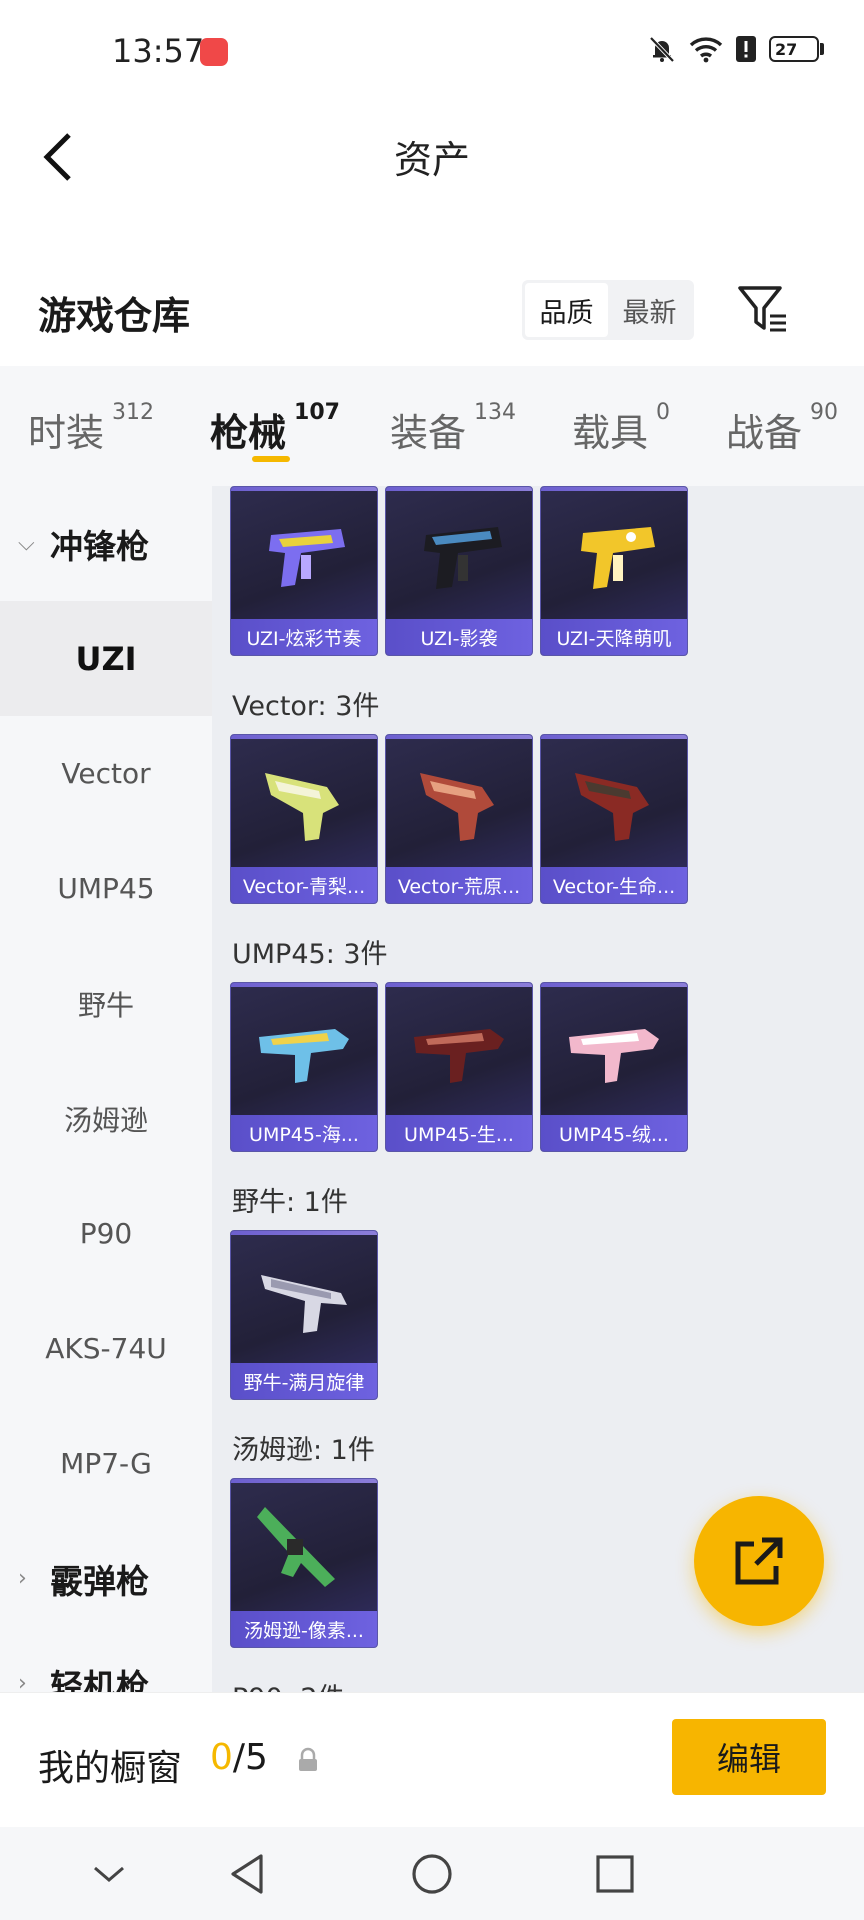 The width and height of the screenshot is (864, 1920). What do you see at coordinates (428, 433) in the screenshot?
I see `tab-label: 装备` at bounding box center [428, 433].